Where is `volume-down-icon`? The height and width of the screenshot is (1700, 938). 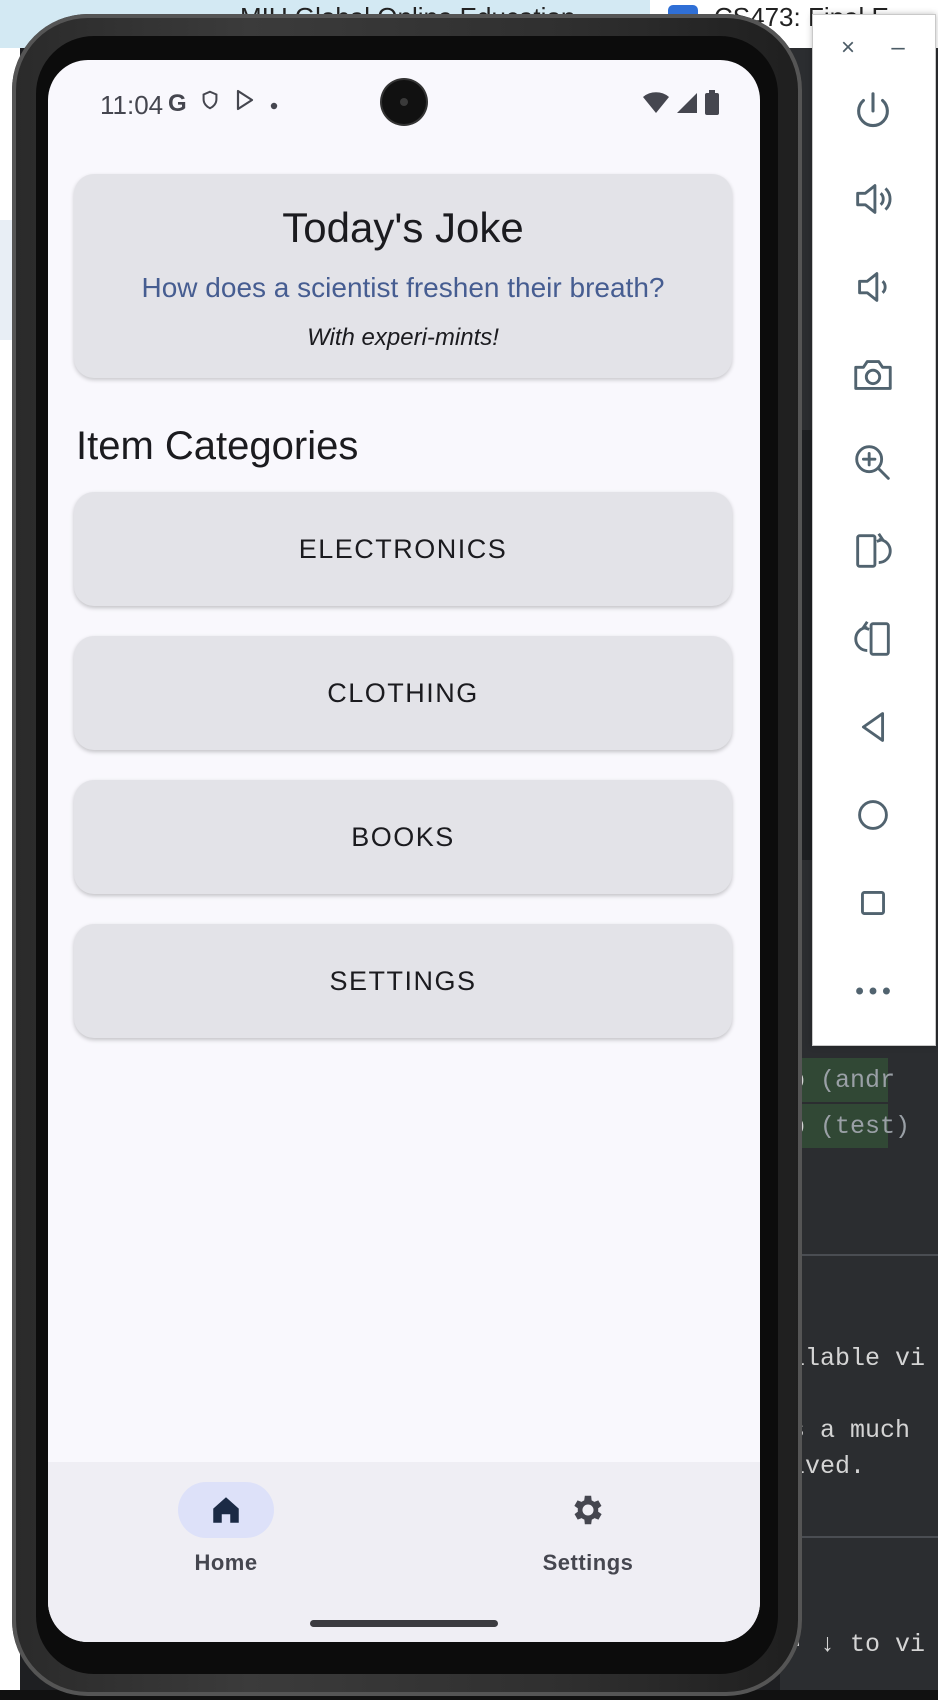 volume-down-icon is located at coordinates (873, 287).